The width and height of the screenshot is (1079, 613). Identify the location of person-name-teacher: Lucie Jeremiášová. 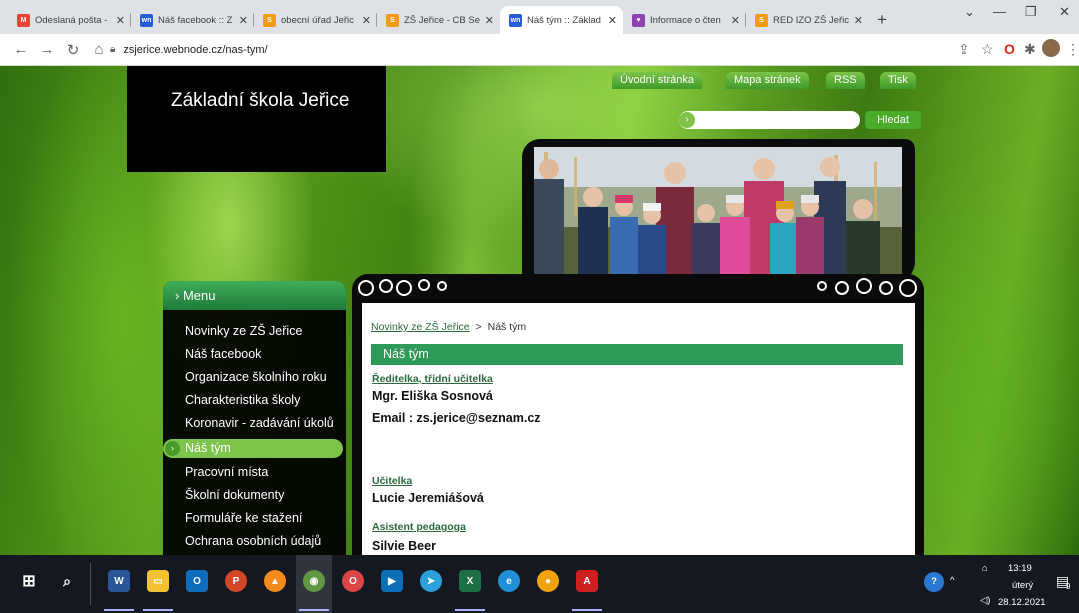
(428, 498).